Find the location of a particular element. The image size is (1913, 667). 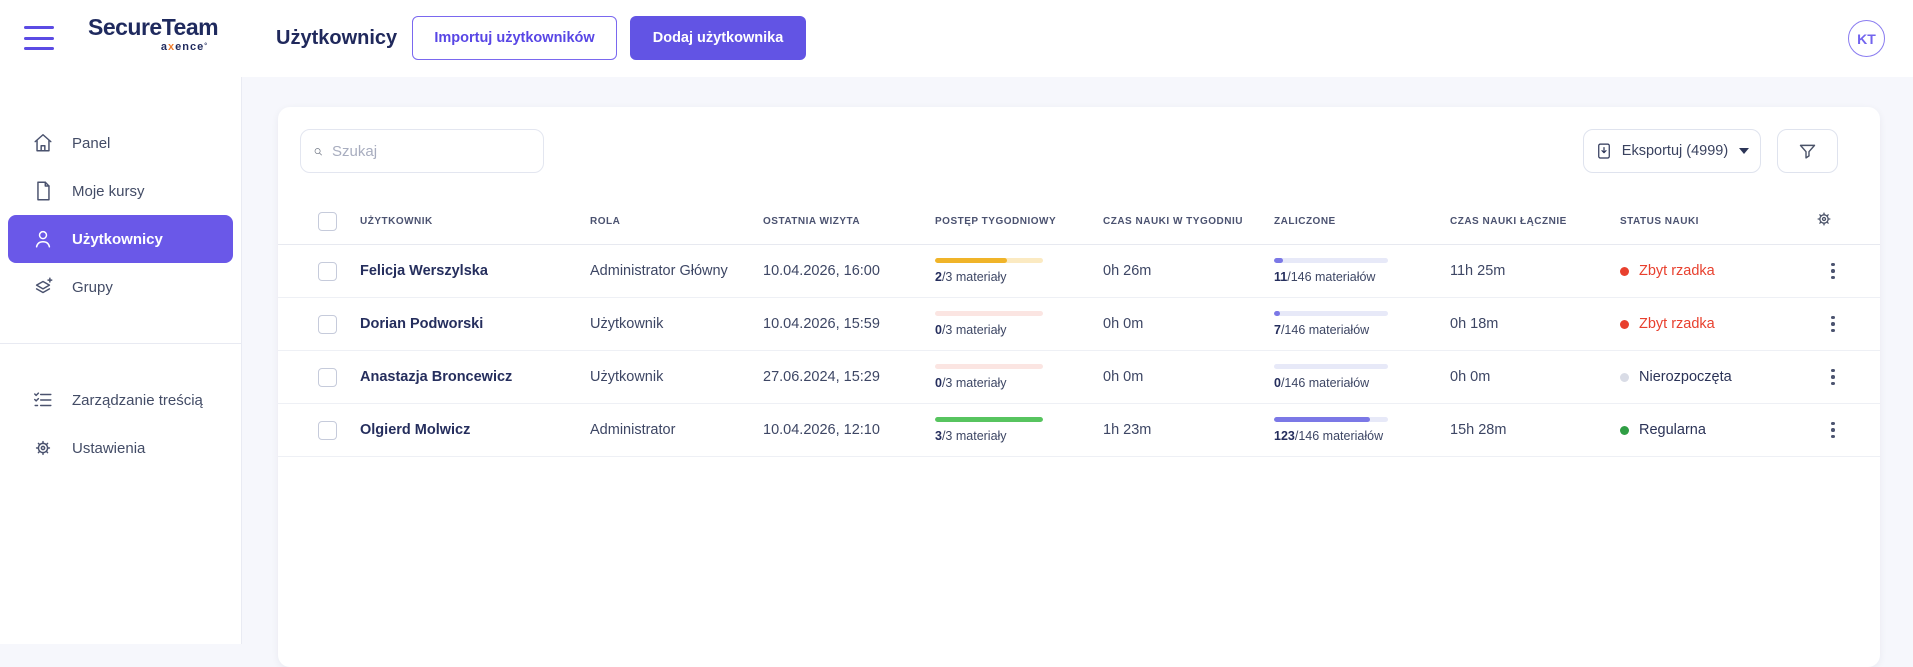

last-visit: 10.04.2026, 12:10 is located at coordinates (849, 430).